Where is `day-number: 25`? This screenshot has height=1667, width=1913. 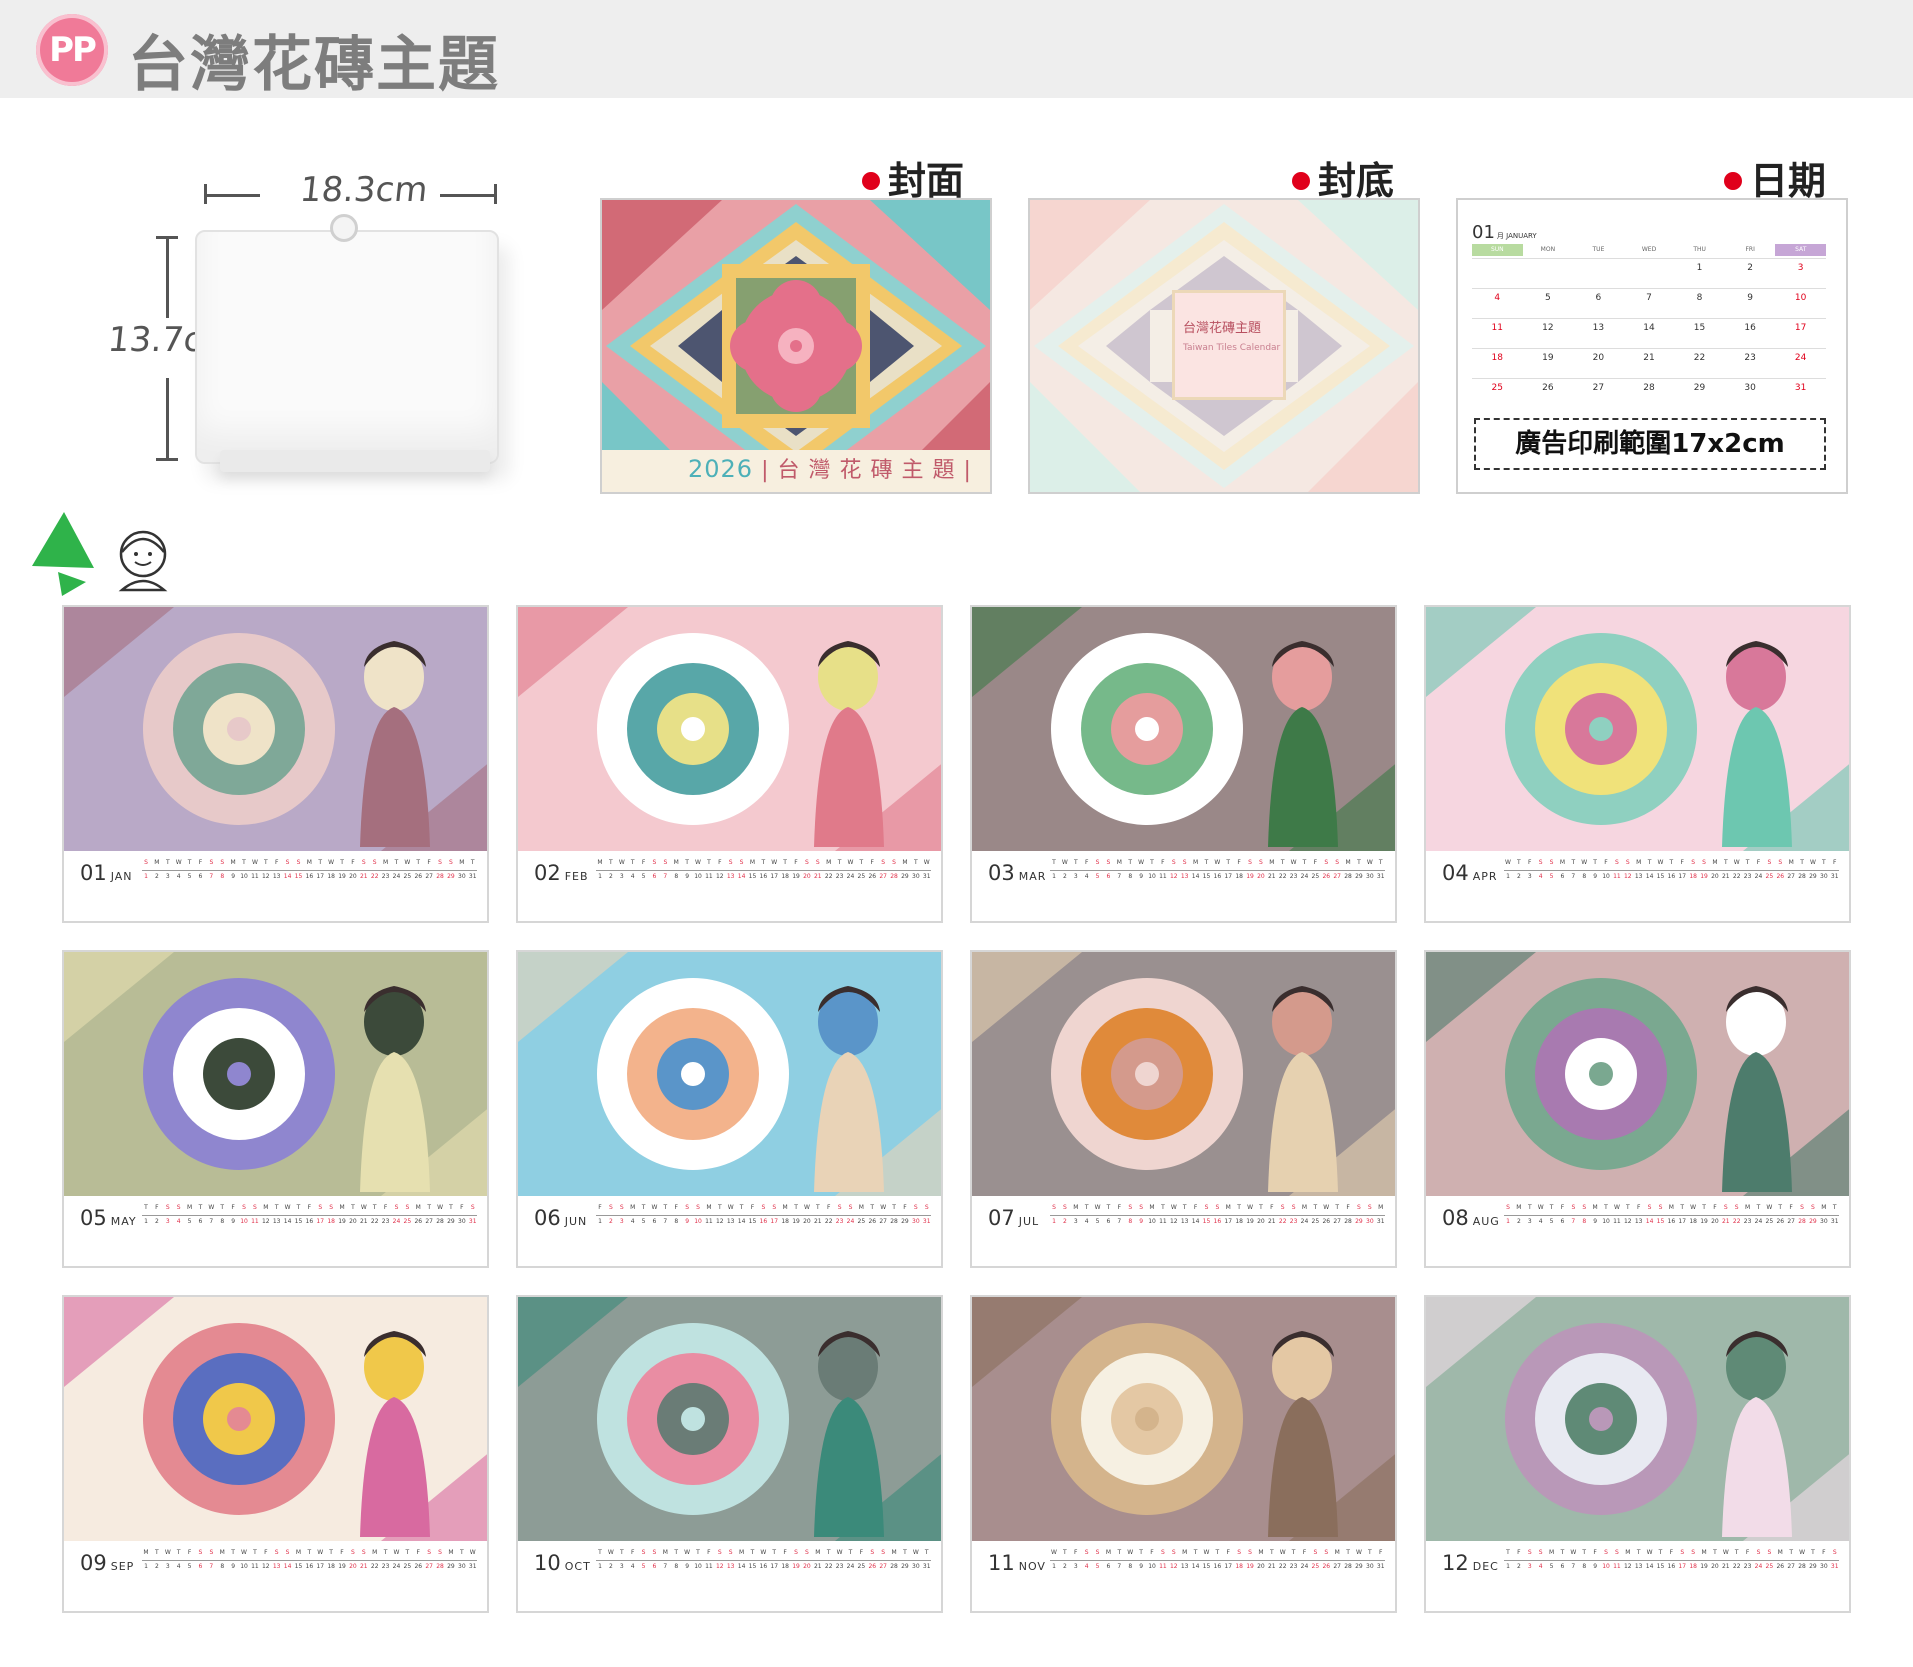
day-number: 25 is located at coordinates (407, 1566).